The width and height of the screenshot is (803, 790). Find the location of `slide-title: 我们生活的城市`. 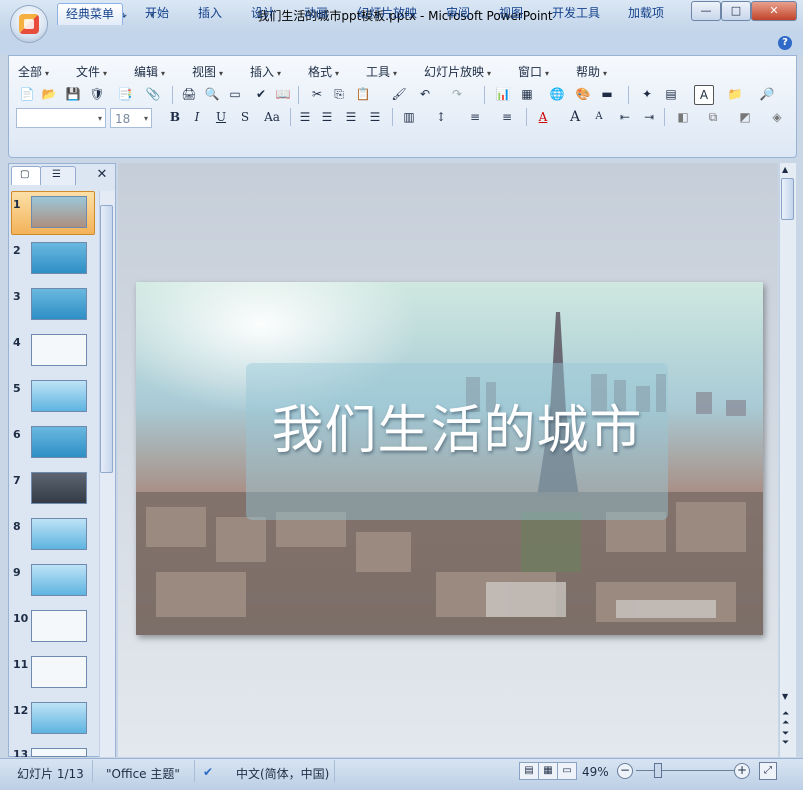

slide-title: 我们生活的城市 is located at coordinates (457, 425).